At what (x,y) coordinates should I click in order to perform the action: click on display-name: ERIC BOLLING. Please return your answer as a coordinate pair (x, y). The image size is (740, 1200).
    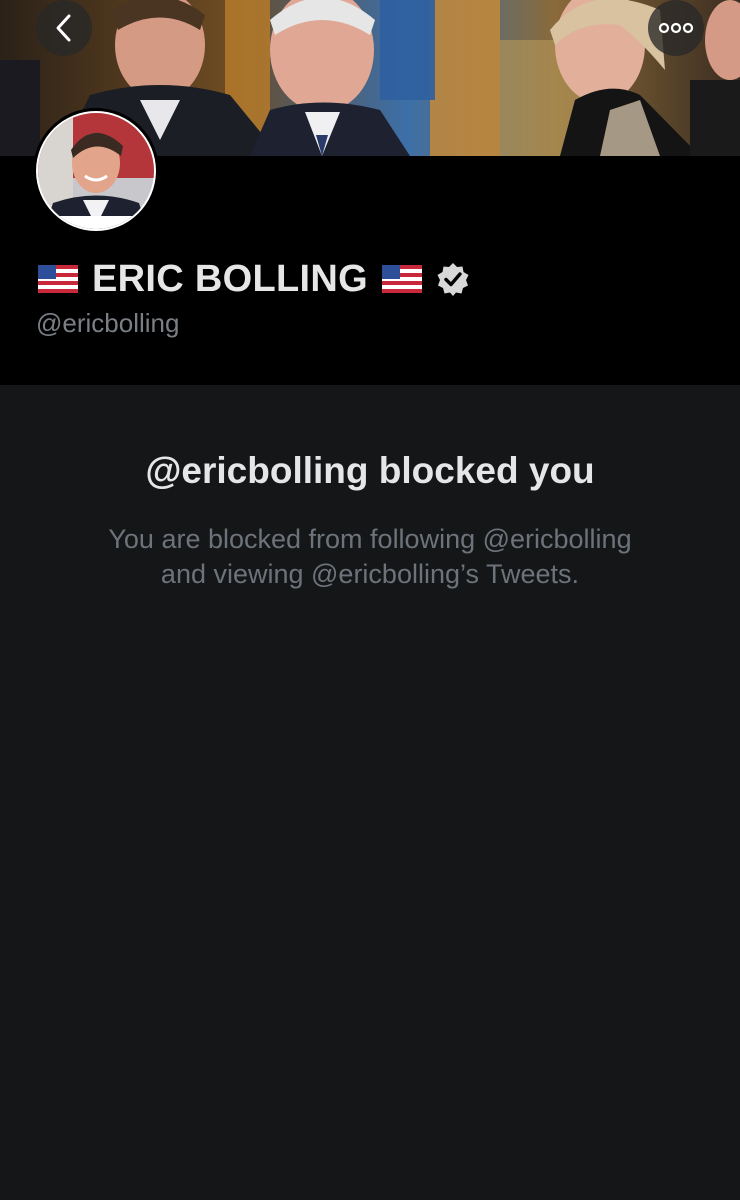
    Looking at the image, I should click on (230, 278).